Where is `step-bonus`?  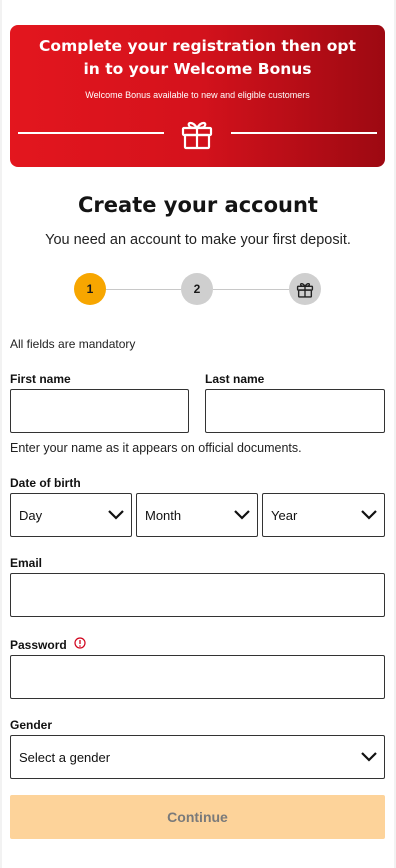 step-bonus is located at coordinates (305, 289).